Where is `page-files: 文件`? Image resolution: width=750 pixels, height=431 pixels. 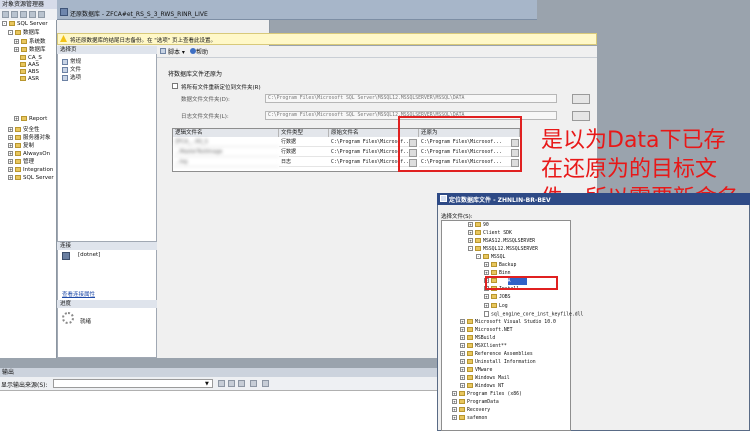 page-files: 文件 is located at coordinates (71, 69).